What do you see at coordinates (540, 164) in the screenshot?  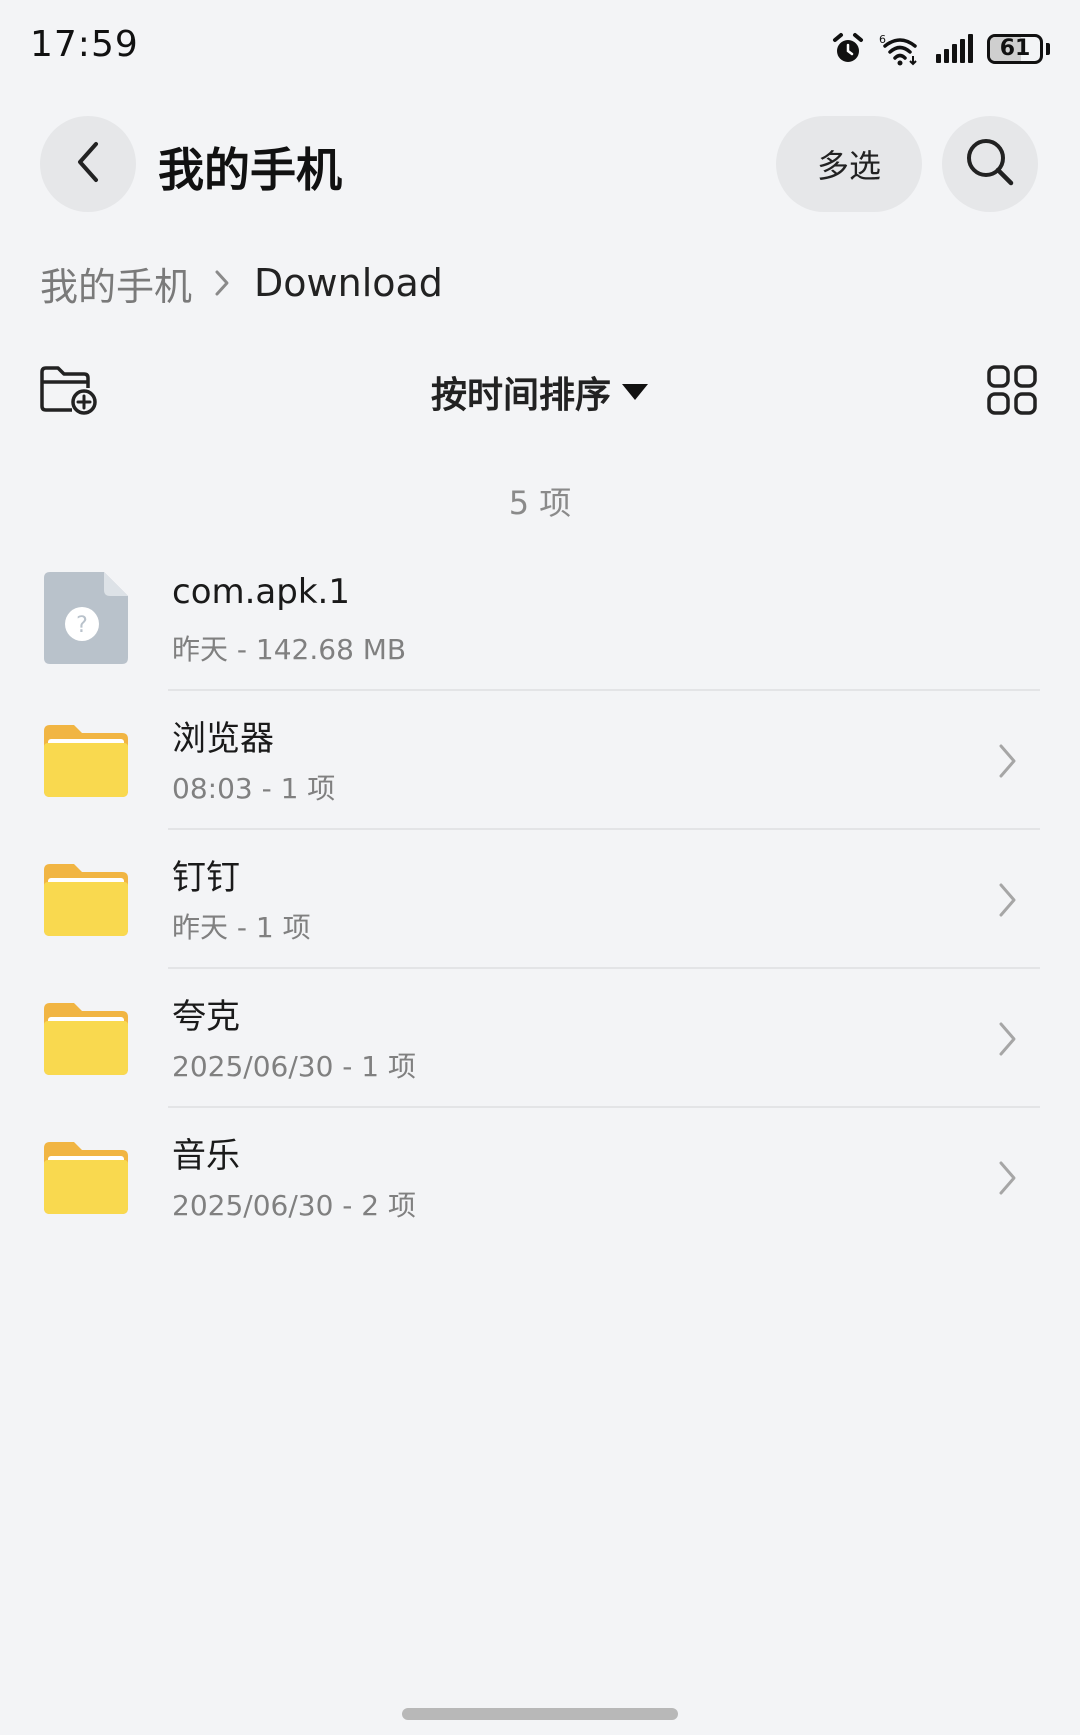 I see `header: 我的手机 多选` at bounding box center [540, 164].